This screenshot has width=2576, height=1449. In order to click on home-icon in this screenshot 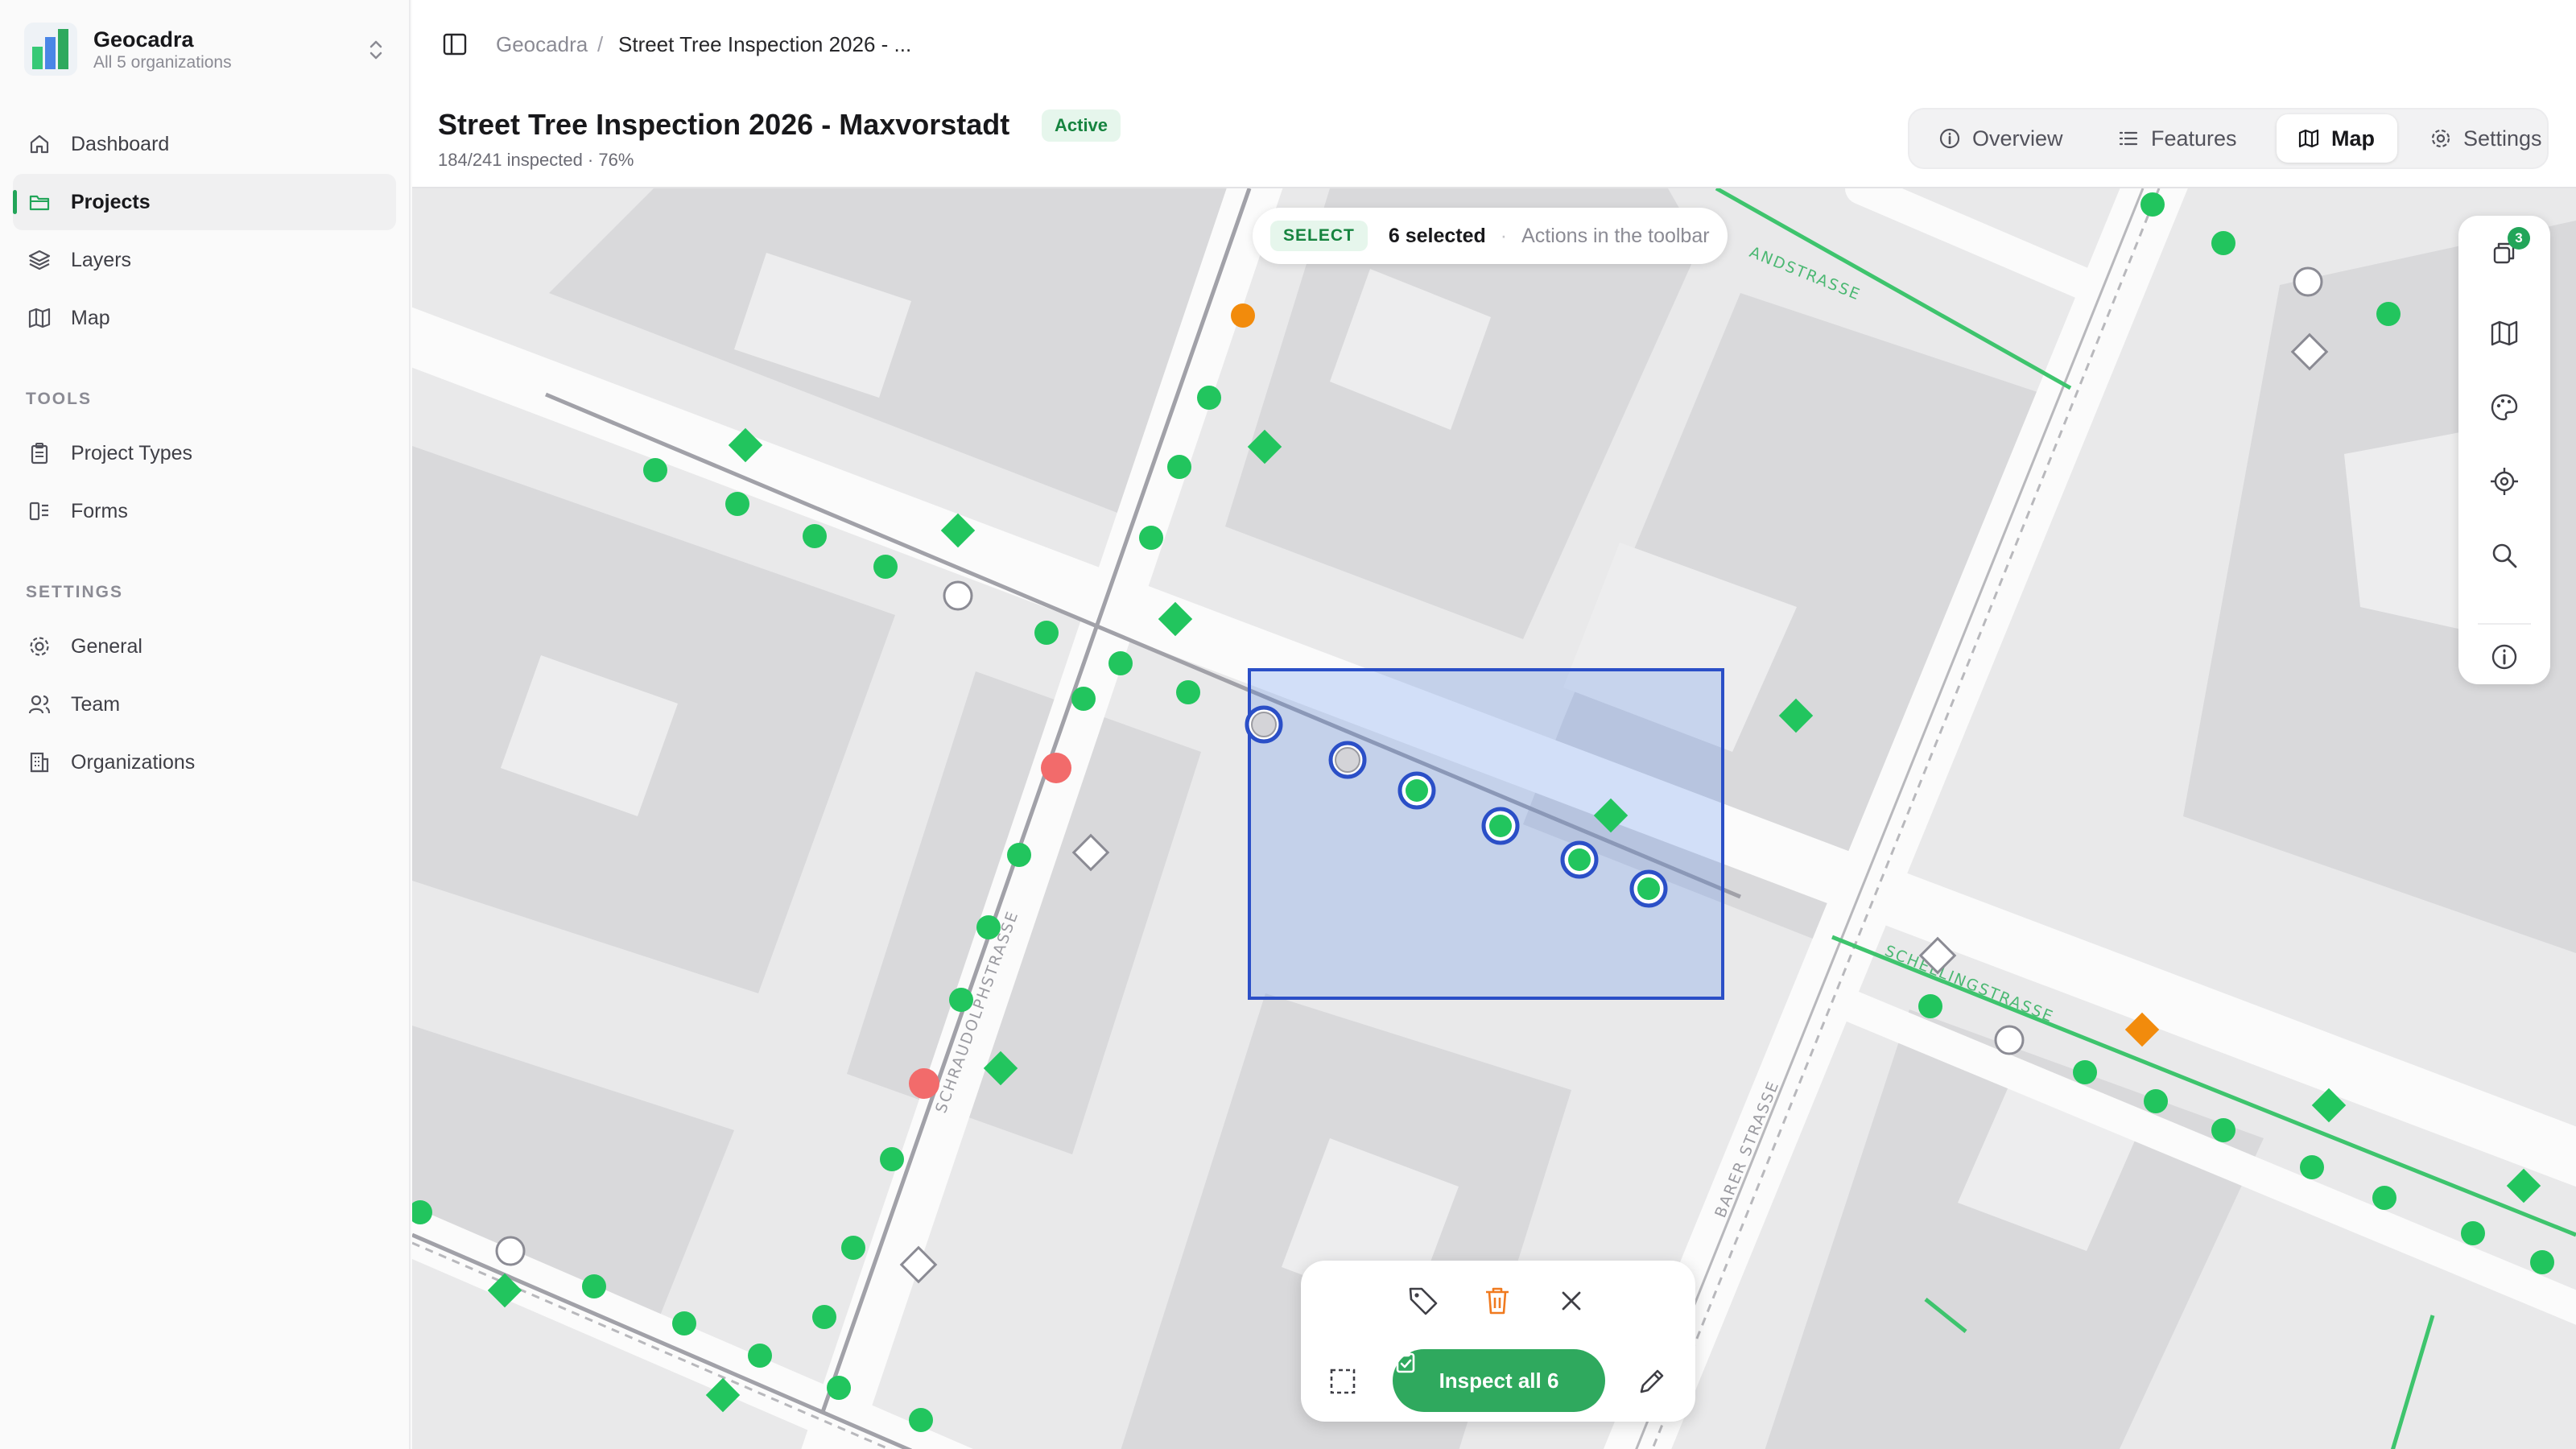, I will do `click(39, 144)`.